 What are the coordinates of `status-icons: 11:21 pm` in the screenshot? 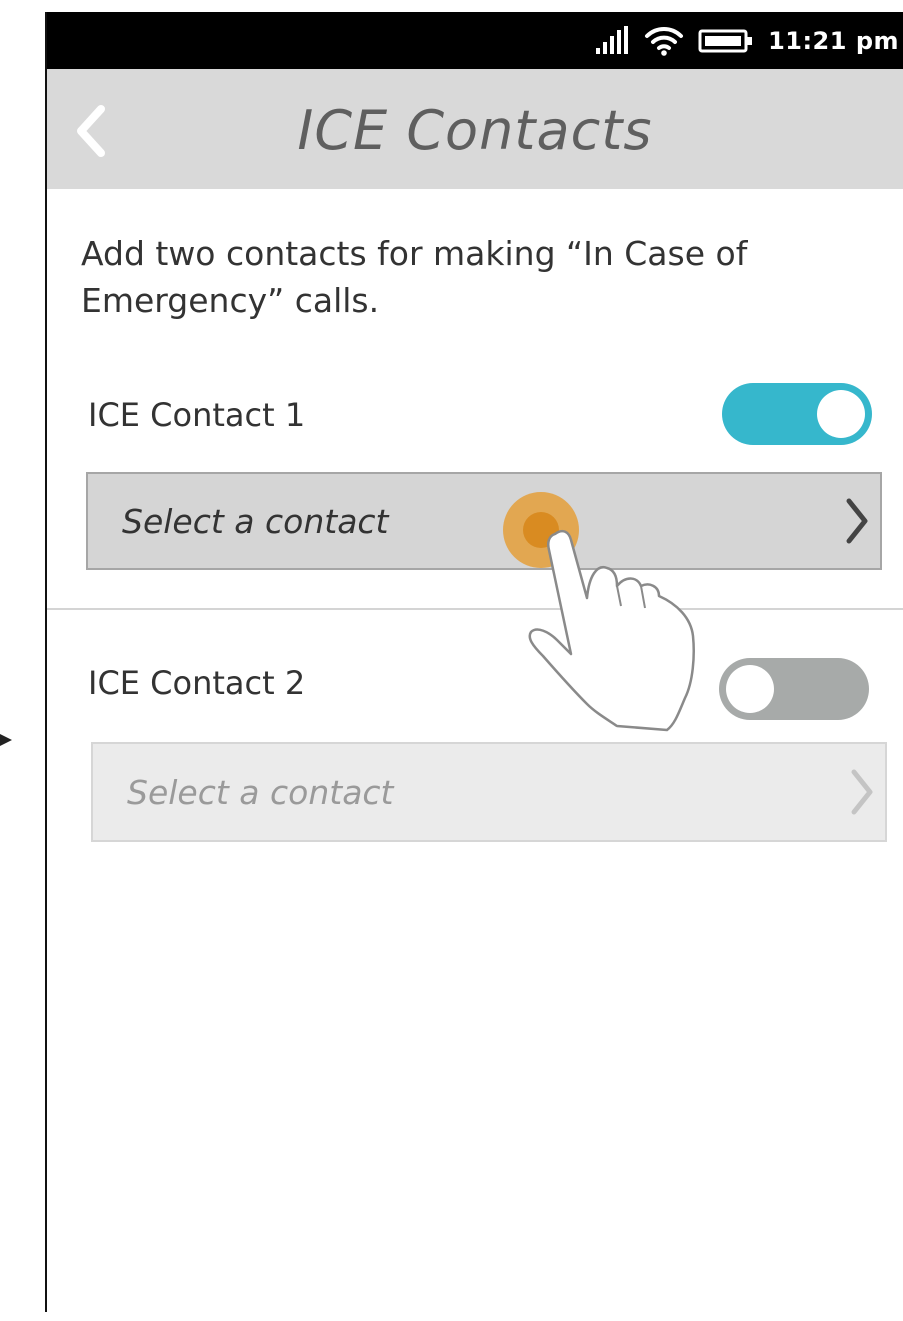 It's located at (748, 40).